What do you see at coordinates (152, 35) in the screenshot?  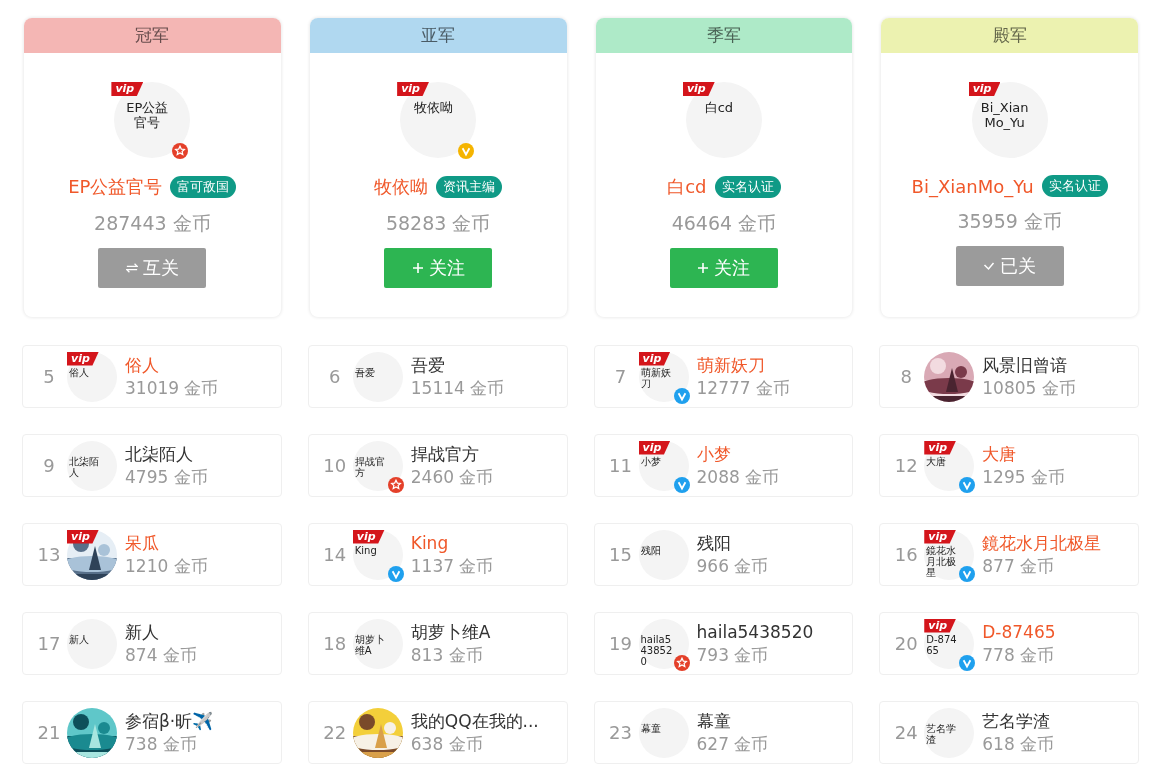 I see `place-title: 冠军` at bounding box center [152, 35].